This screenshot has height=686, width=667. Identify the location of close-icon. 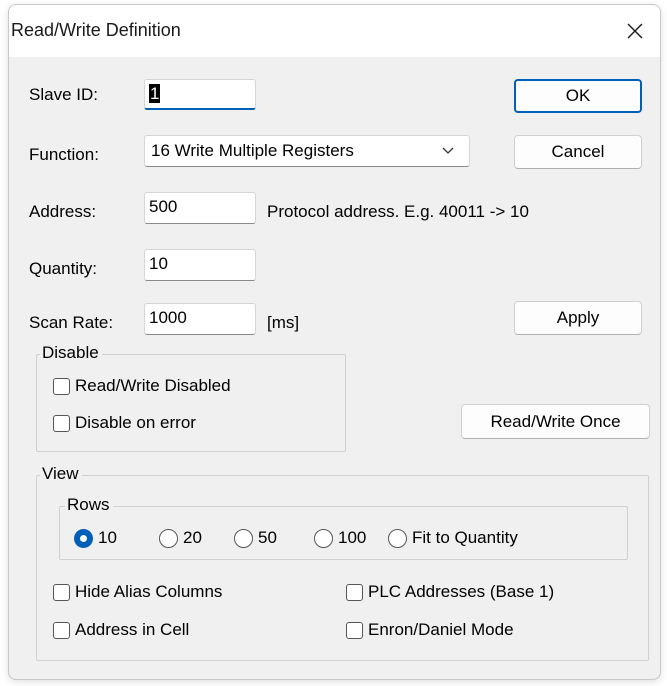
(635, 31).